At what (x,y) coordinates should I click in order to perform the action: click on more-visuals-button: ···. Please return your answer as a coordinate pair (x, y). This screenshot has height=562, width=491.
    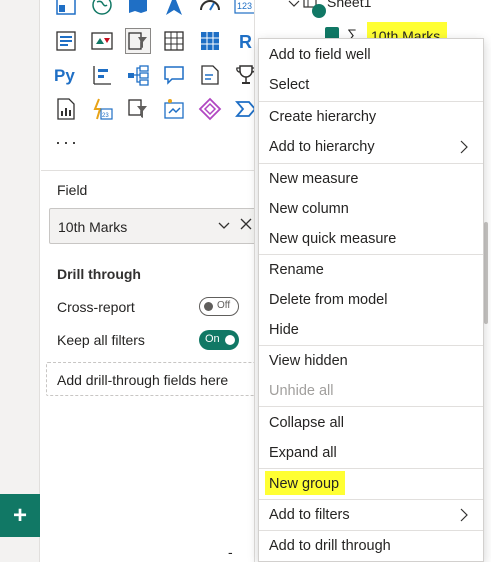
    Looking at the image, I should click on (67, 142).